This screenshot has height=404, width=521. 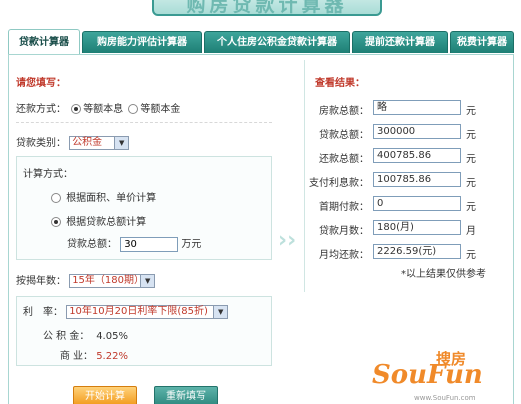 What do you see at coordinates (339, 183) in the screenshot?
I see `result-label: 支付利息款：` at bounding box center [339, 183].